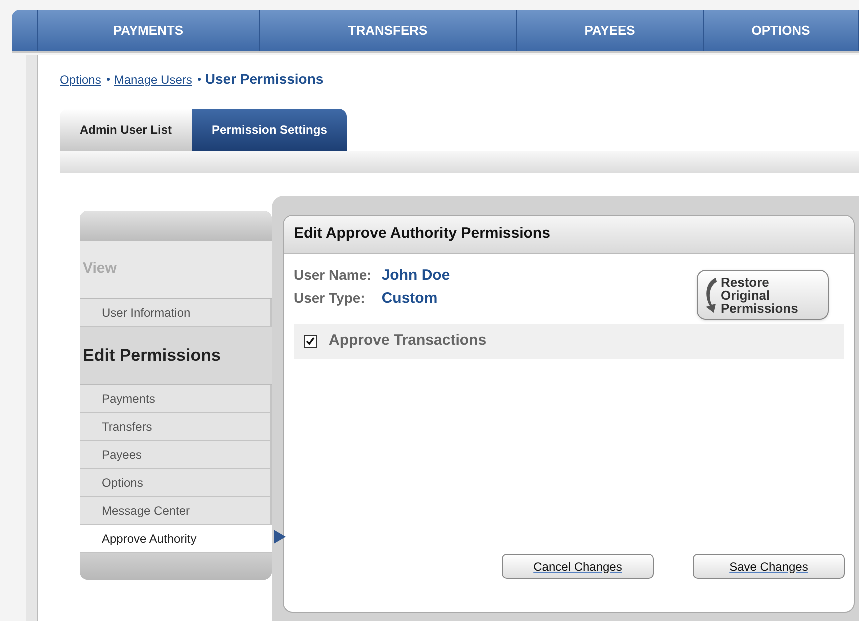 The image size is (859, 621). Describe the element at coordinates (264, 79) in the screenshot. I see `breadcrumb-current: User Permissions` at that location.